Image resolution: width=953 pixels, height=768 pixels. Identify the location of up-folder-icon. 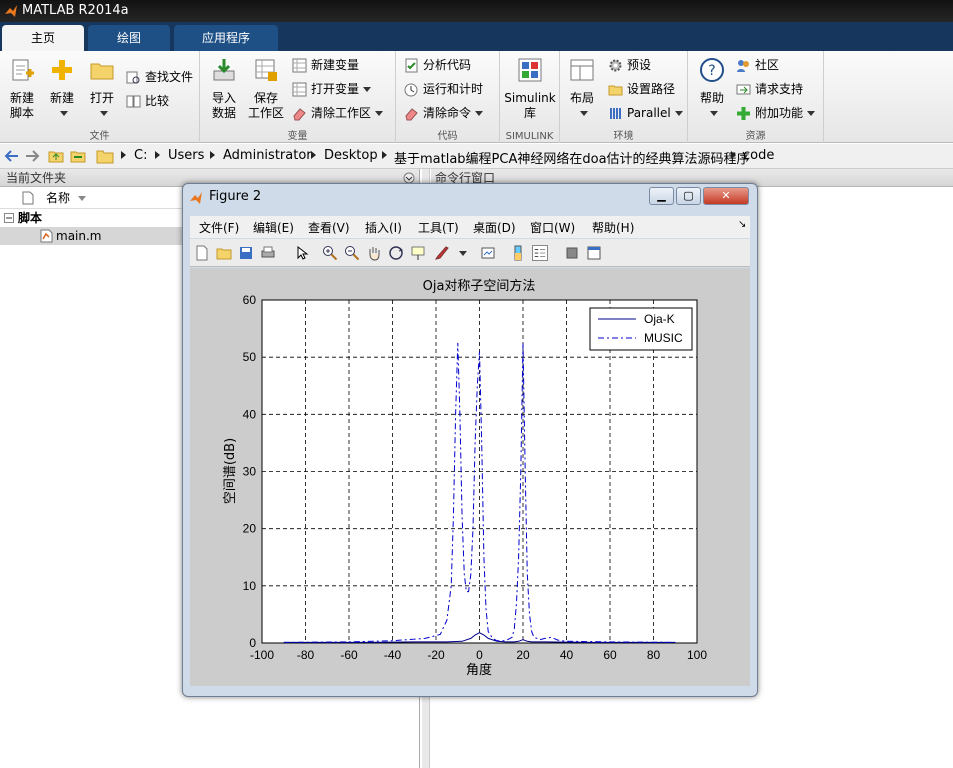
(56, 156).